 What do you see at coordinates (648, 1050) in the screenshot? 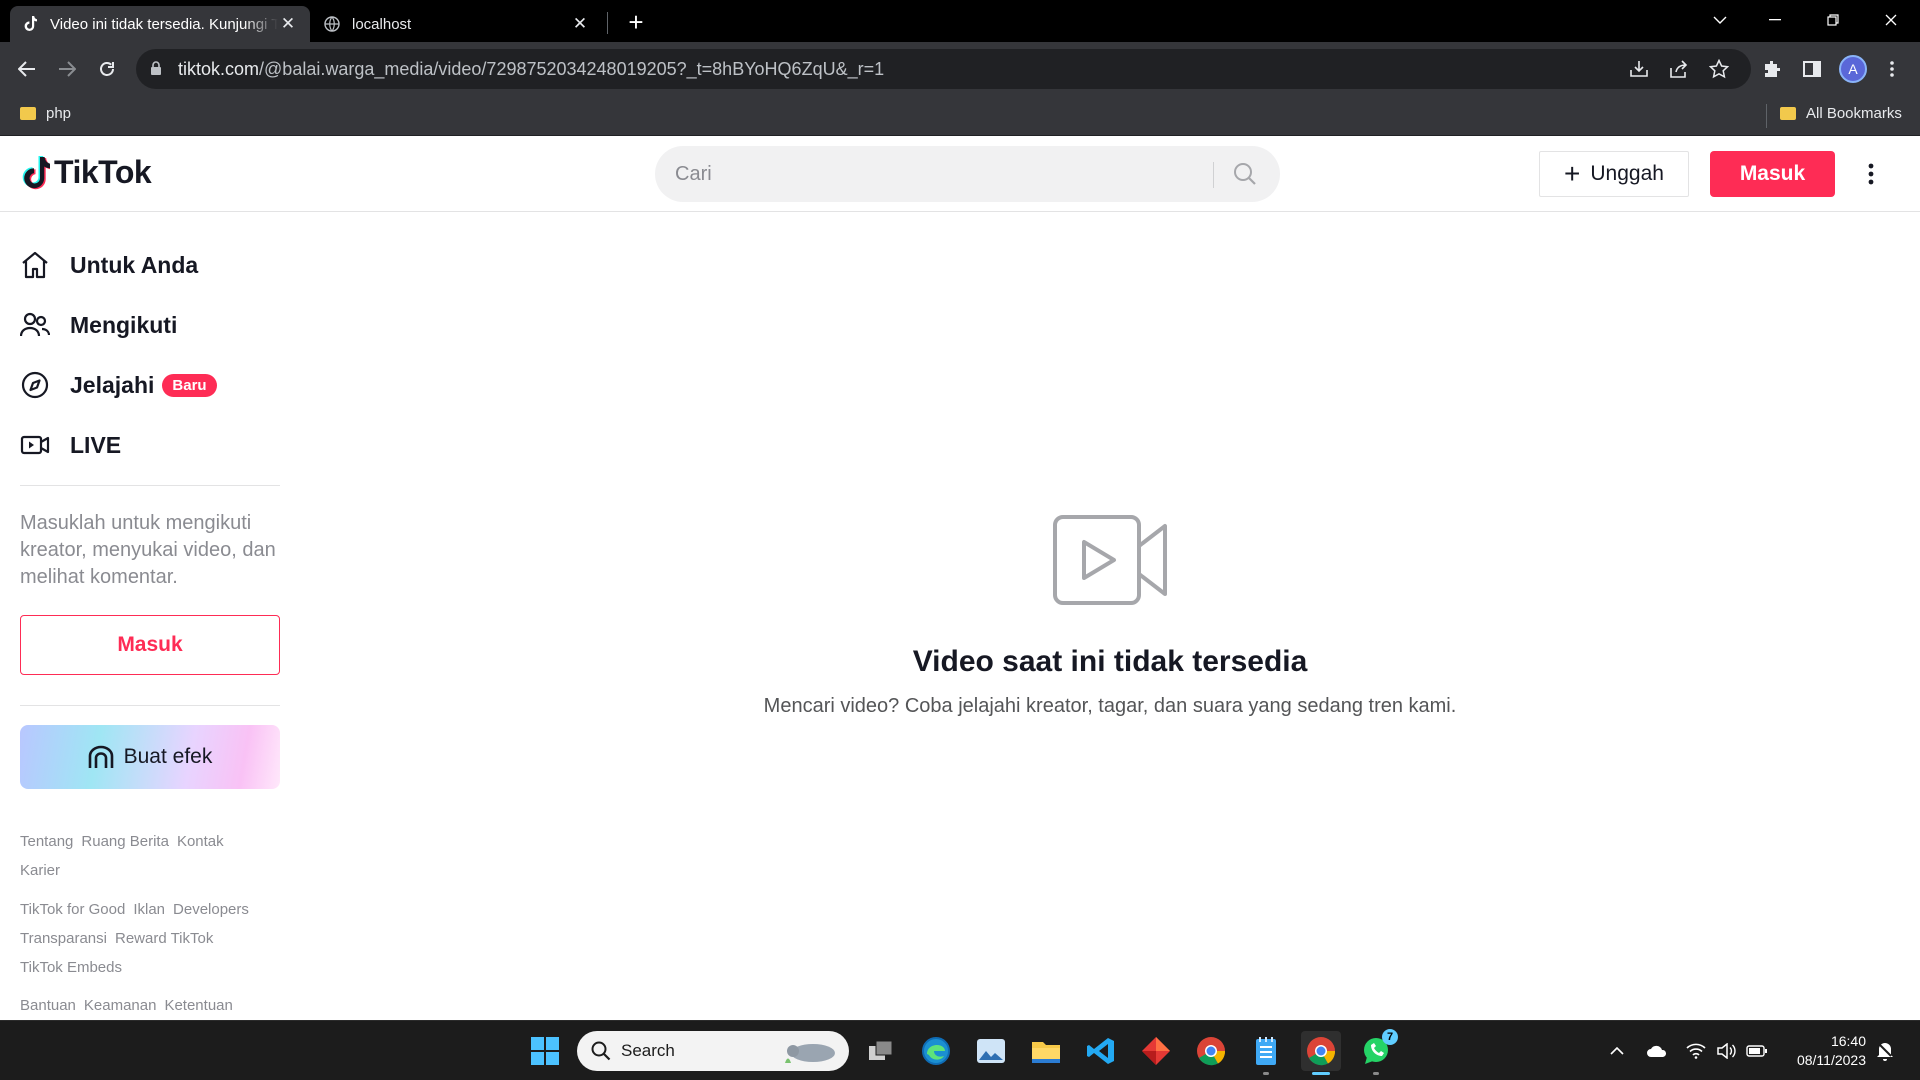
I see `taskbar-search-label: Search` at bounding box center [648, 1050].